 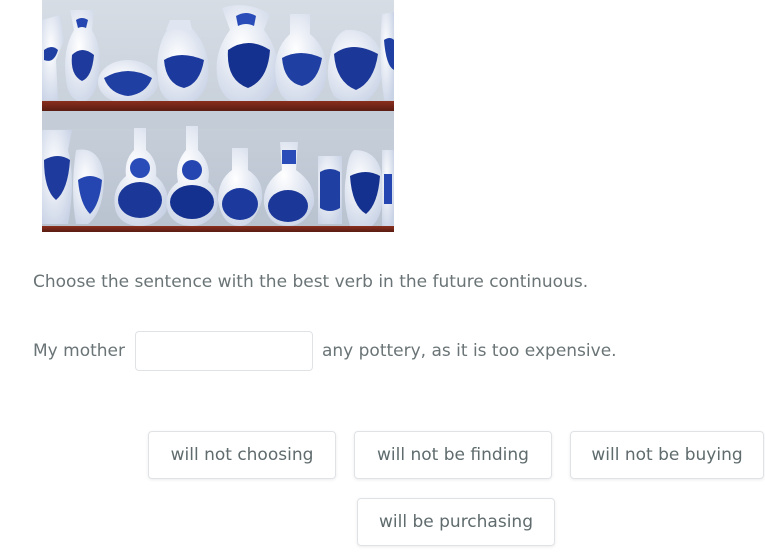 What do you see at coordinates (242, 455) in the screenshot?
I see `option-will-not-choosing: will not choosing` at bounding box center [242, 455].